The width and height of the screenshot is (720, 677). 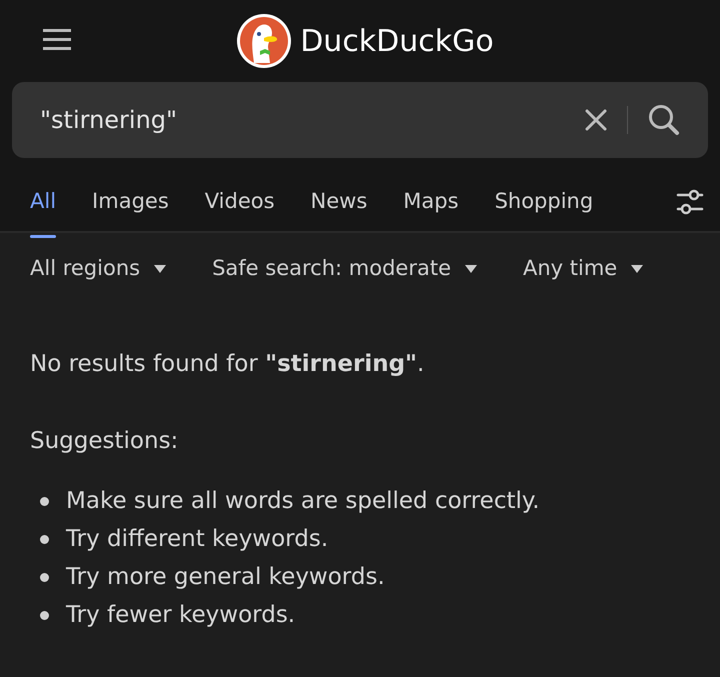 What do you see at coordinates (239, 201) in the screenshot?
I see `category-tab: Videos` at bounding box center [239, 201].